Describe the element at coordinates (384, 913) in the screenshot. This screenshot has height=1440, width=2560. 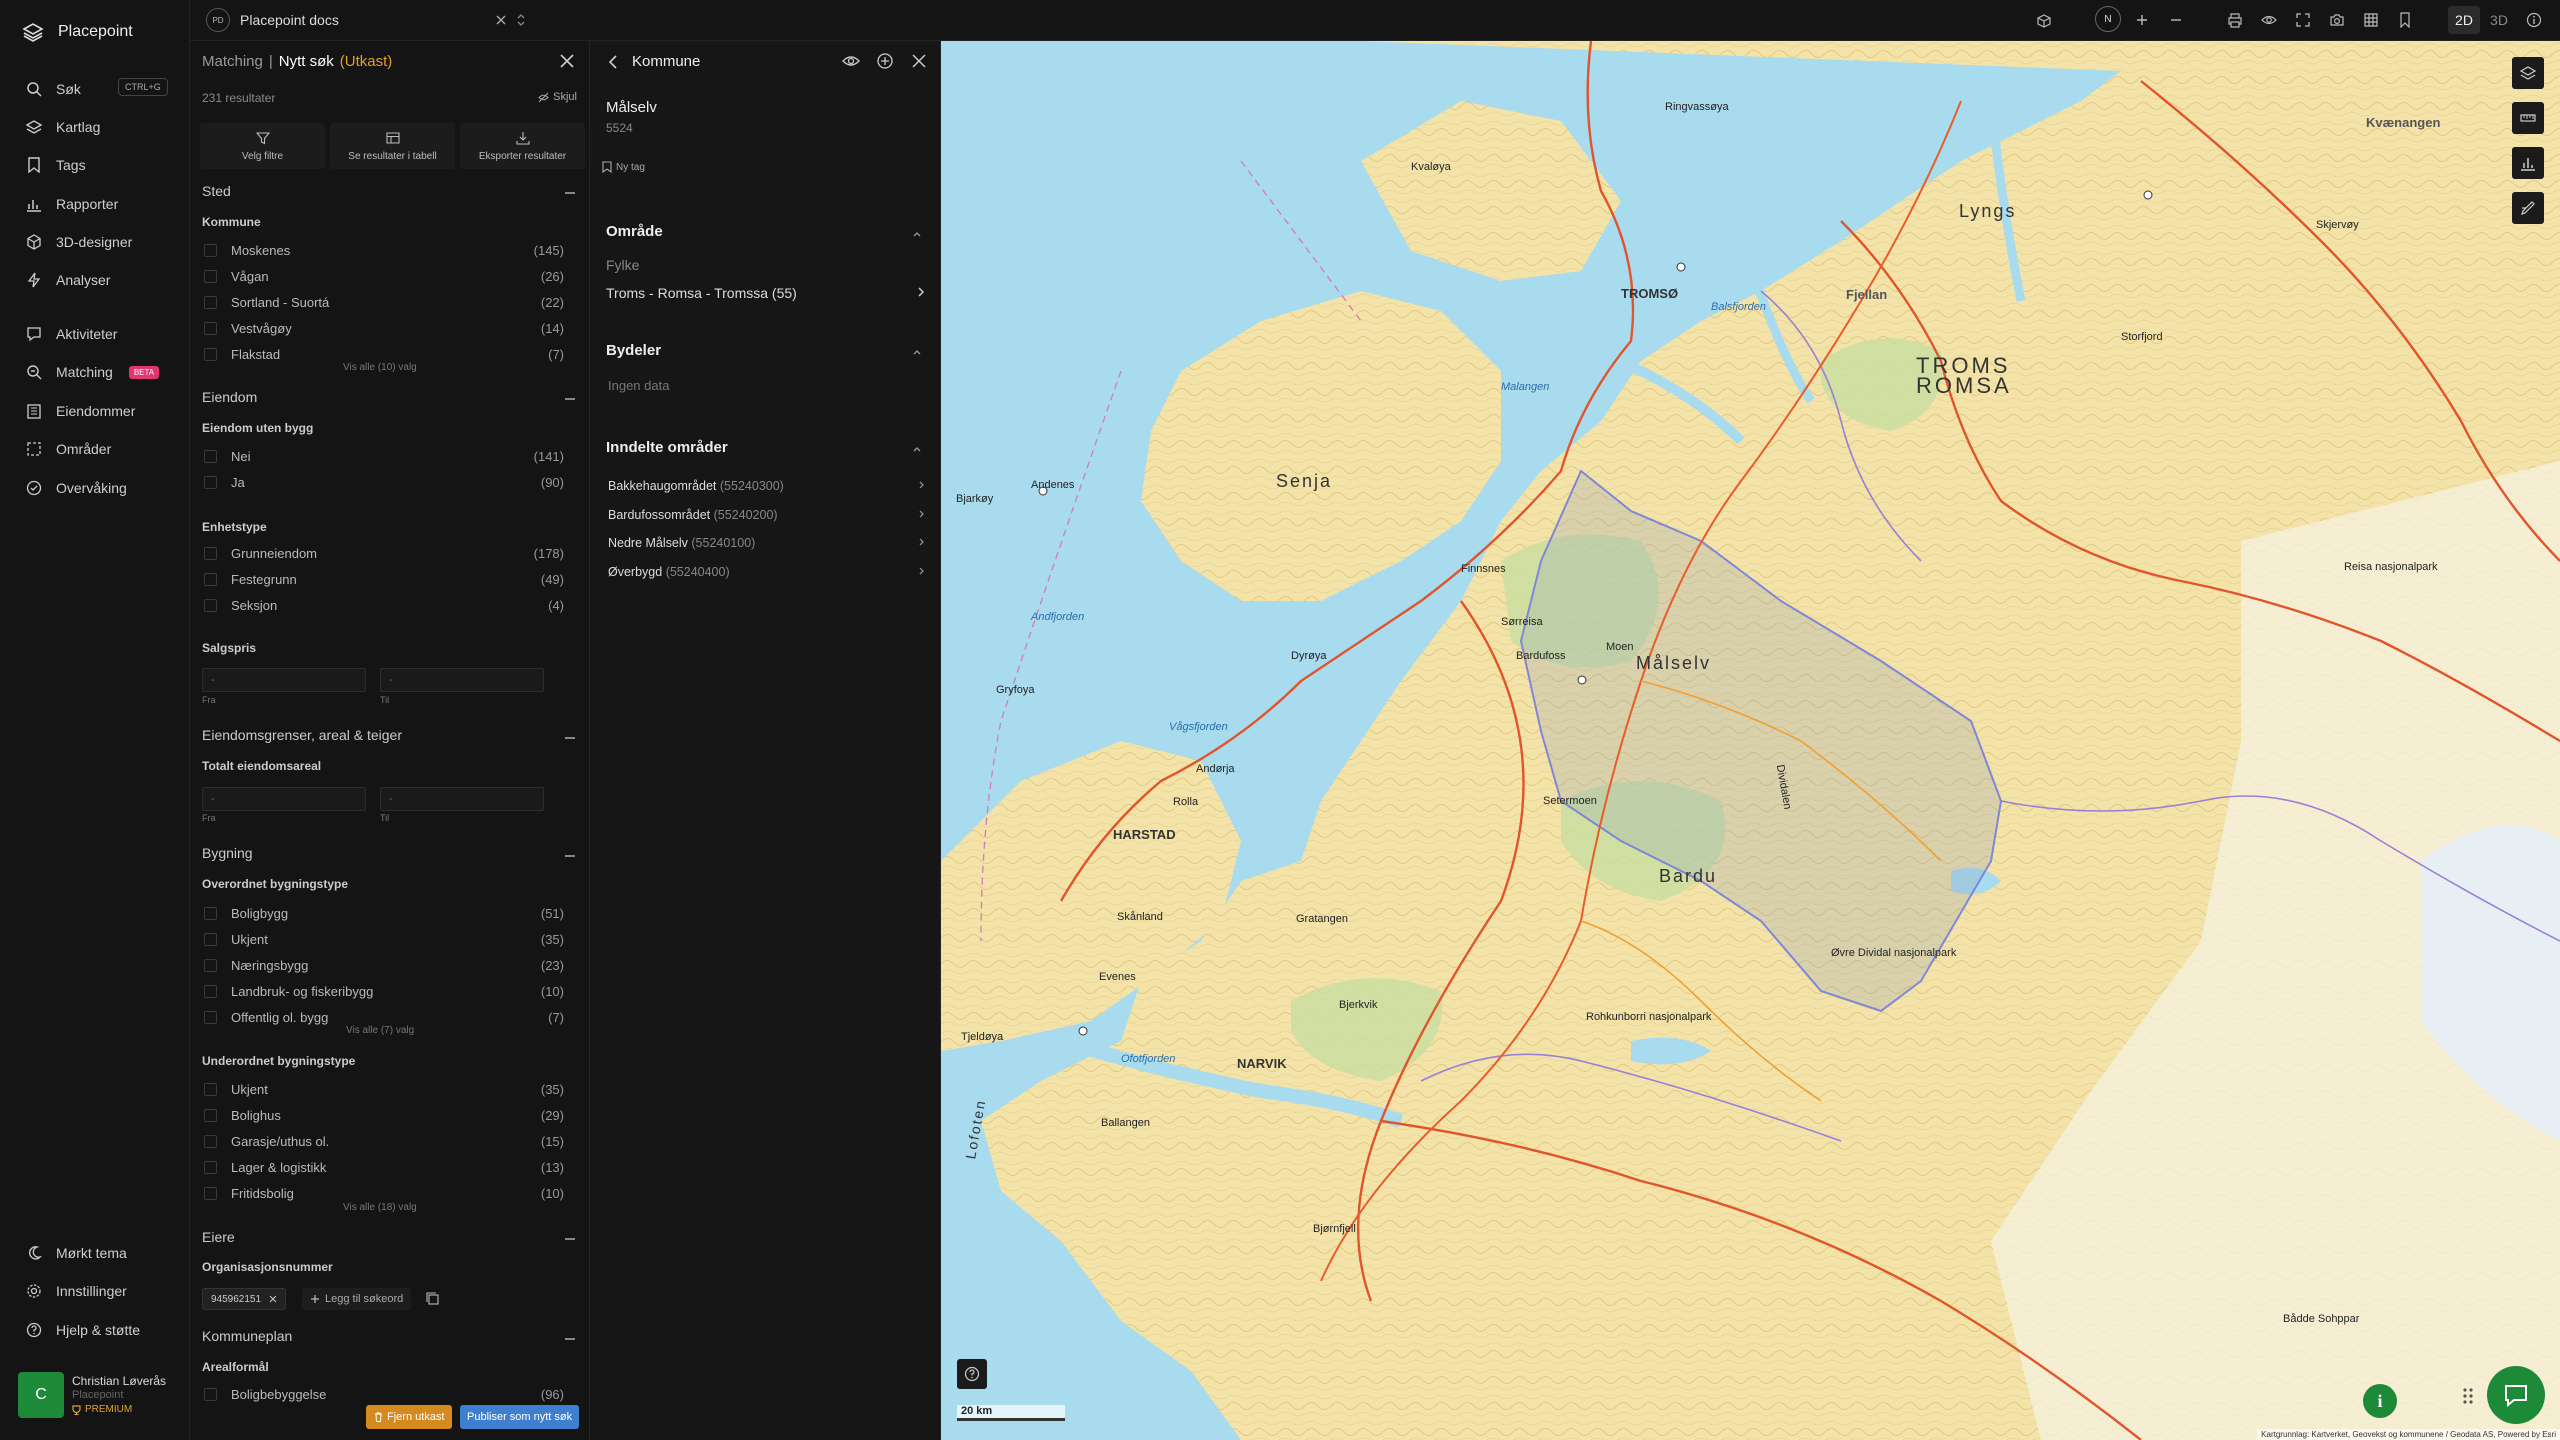
I see `filter-option: Boligbygg (51)` at that location.